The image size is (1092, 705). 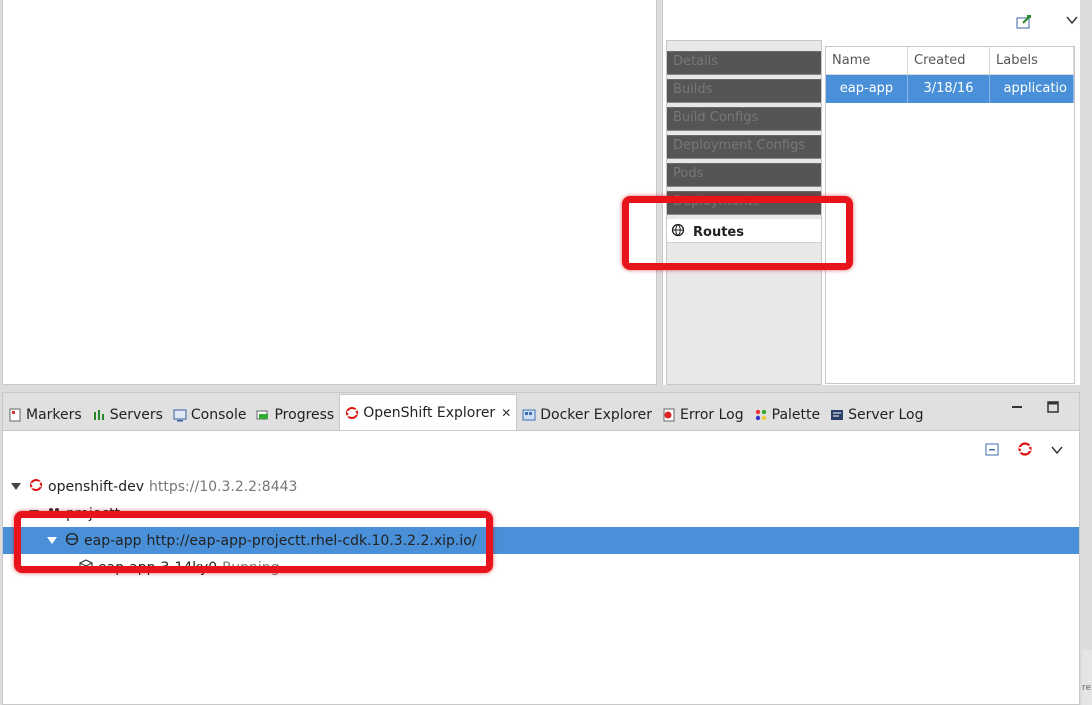 I want to click on cell-name: eap-app, so click(x=867, y=89).